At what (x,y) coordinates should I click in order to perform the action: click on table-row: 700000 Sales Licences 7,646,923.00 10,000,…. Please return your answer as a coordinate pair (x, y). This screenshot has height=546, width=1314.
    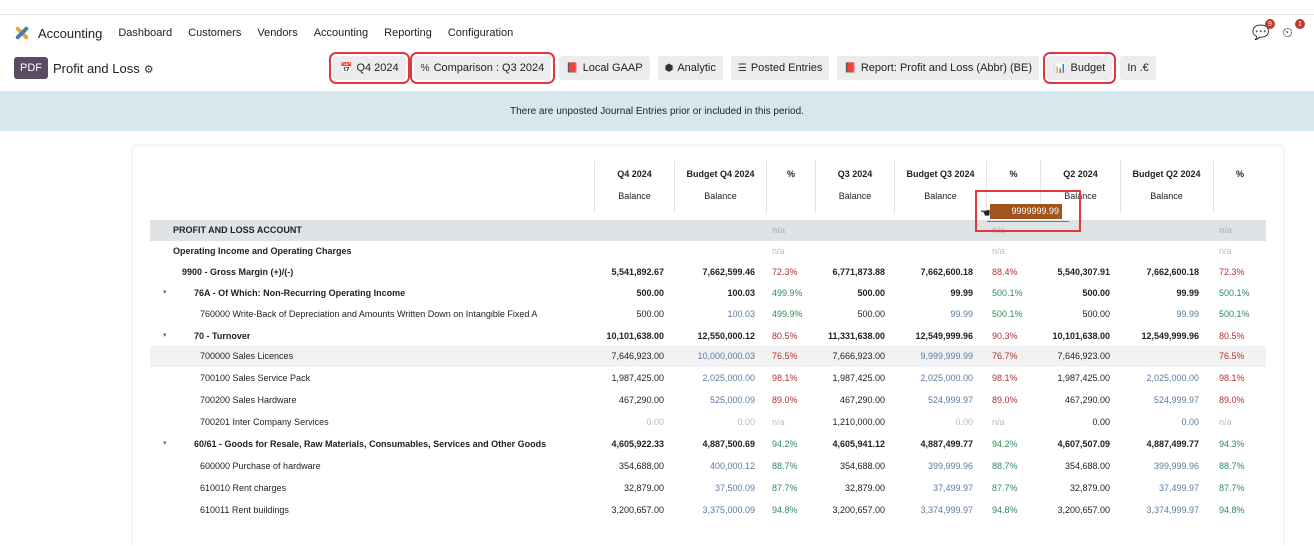
    Looking at the image, I should click on (708, 356).